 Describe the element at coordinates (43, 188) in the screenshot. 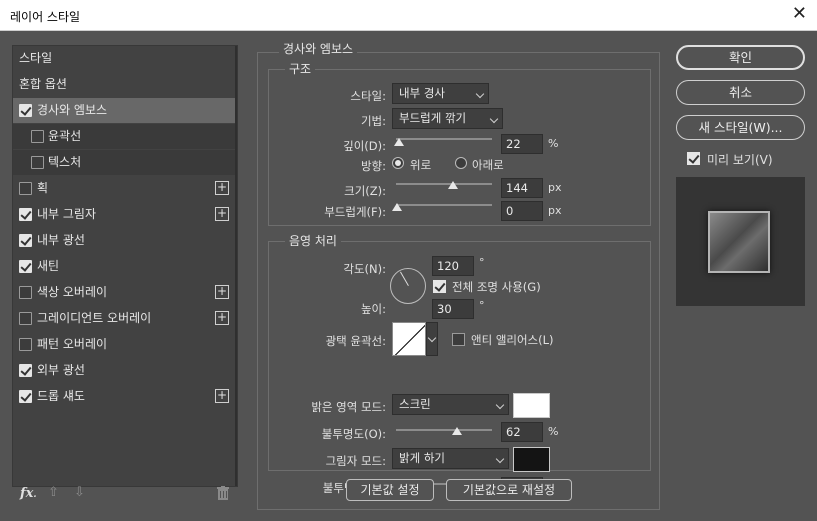

I see `style-item-label: 획` at that location.